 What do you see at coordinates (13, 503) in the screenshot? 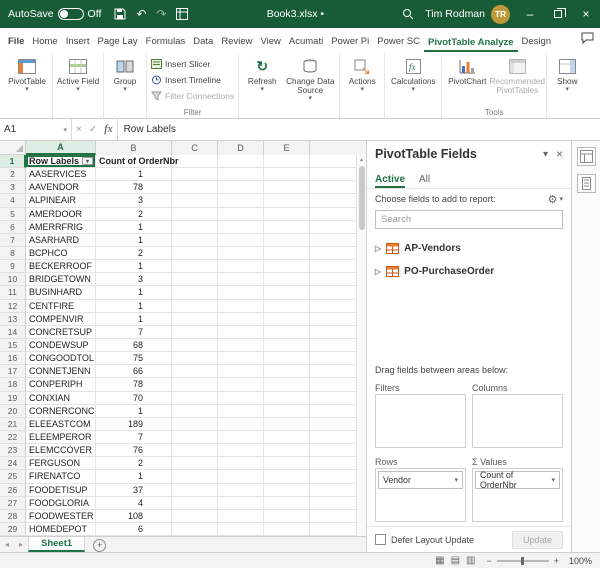
I see `row-number: 27` at bounding box center [13, 503].